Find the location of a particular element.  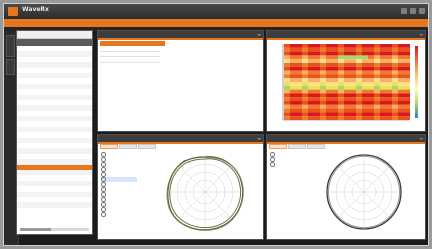

result-table is located at coordinates (130, 54).